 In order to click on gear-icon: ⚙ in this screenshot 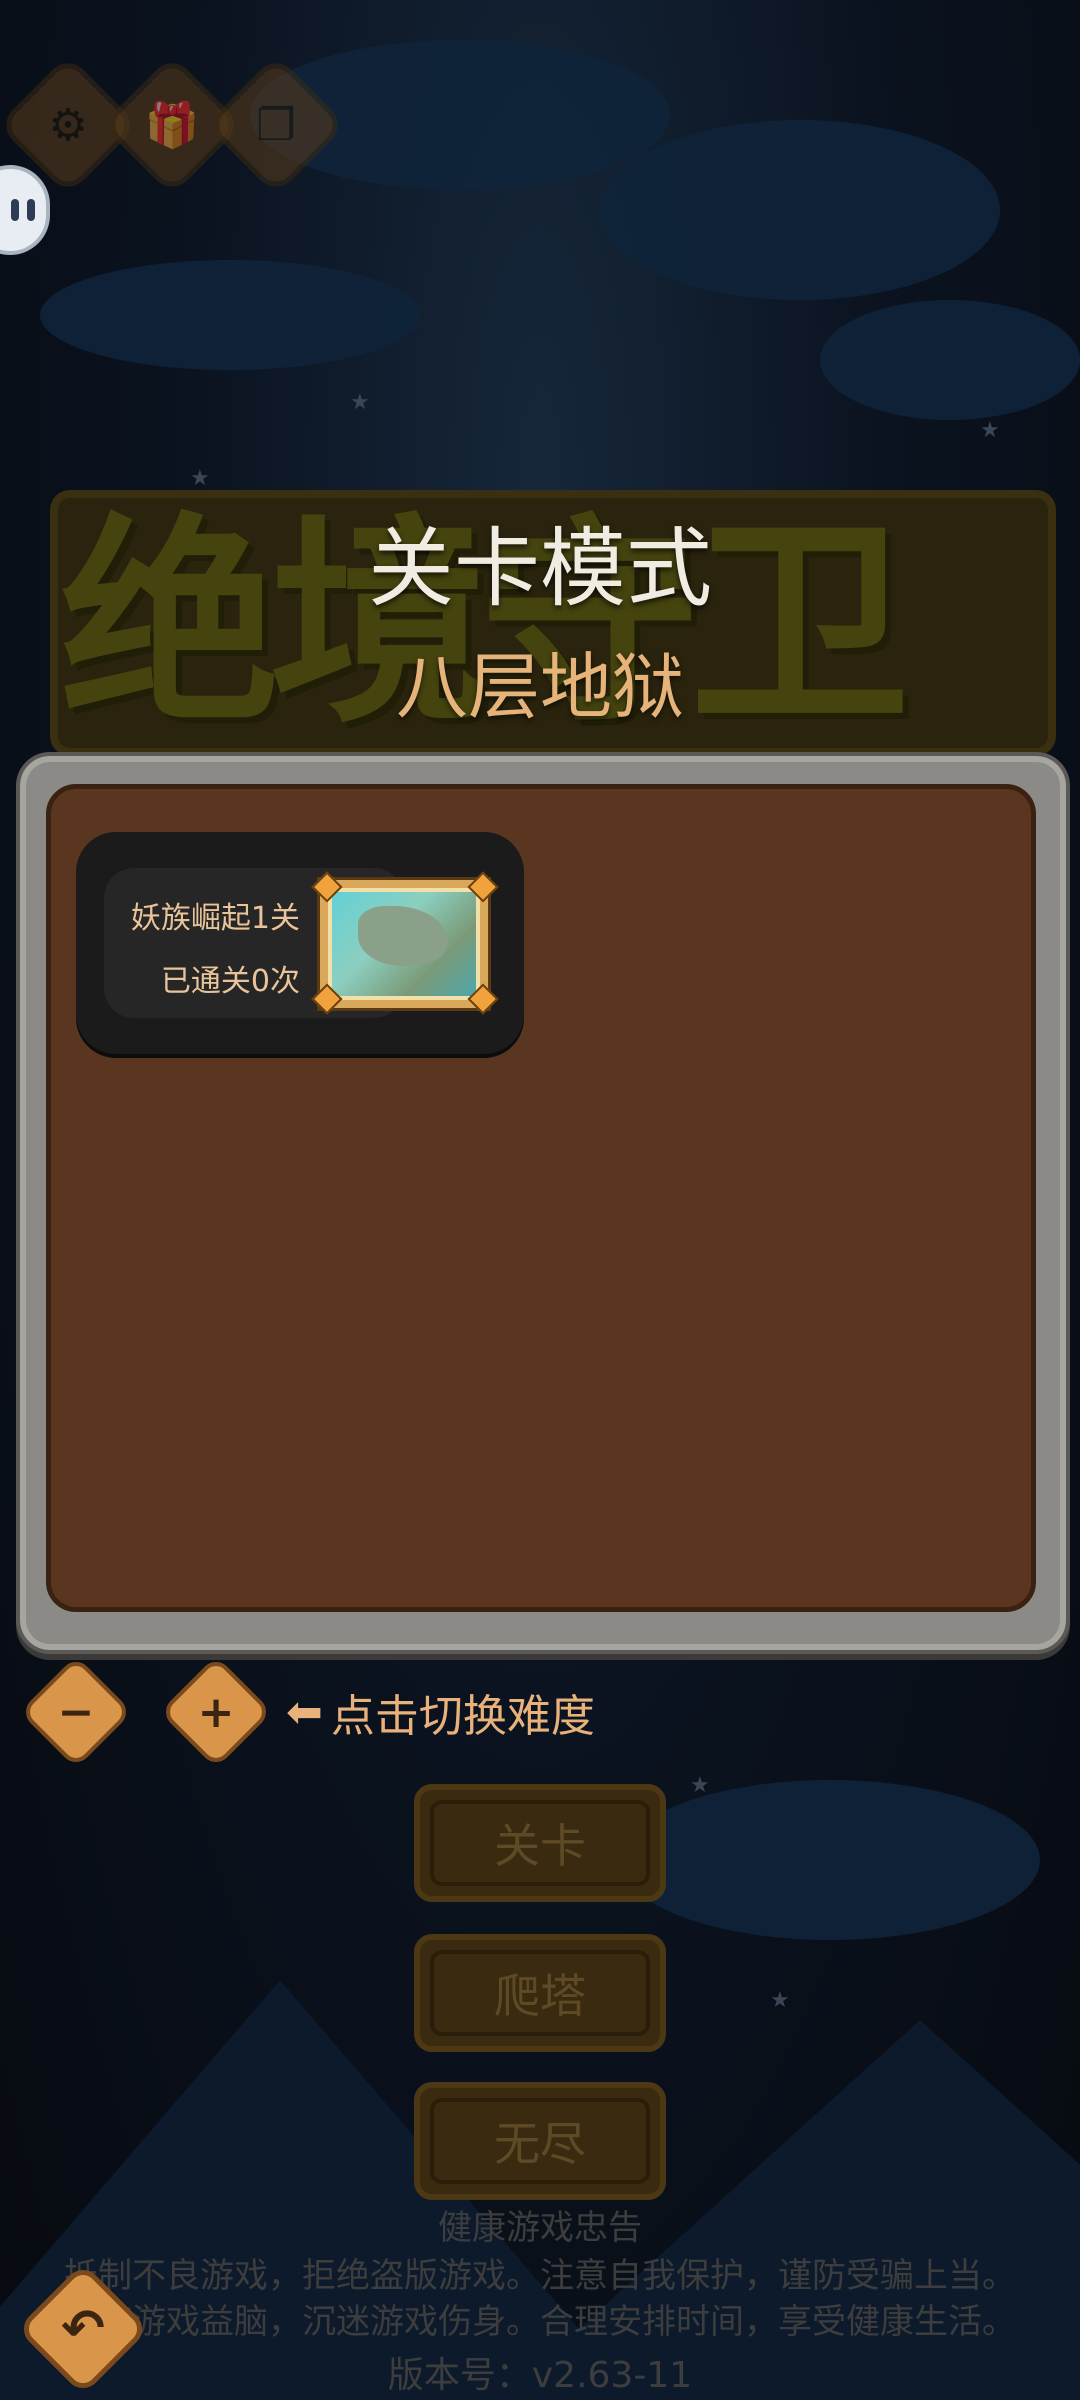, I will do `click(68, 125)`.